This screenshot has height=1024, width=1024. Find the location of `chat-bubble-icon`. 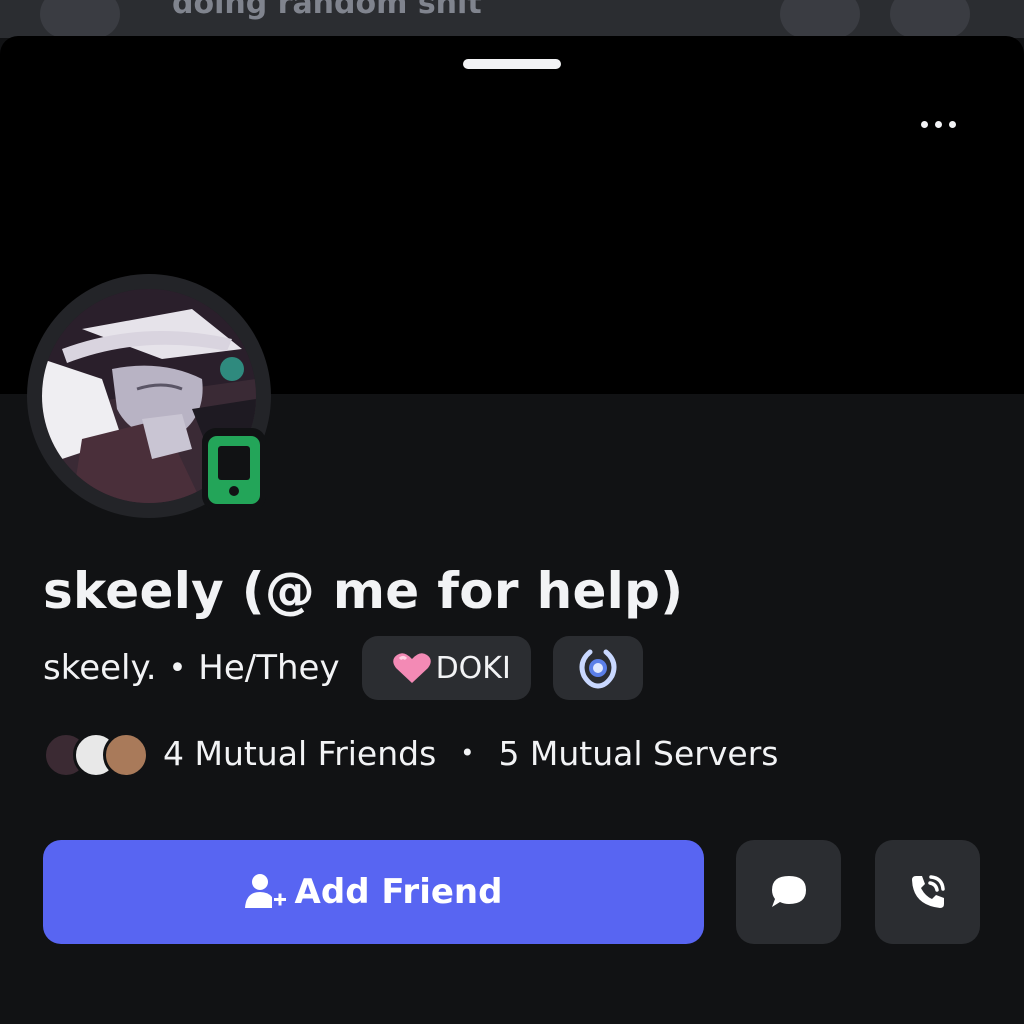

chat-bubble-icon is located at coordinates (788, 891).